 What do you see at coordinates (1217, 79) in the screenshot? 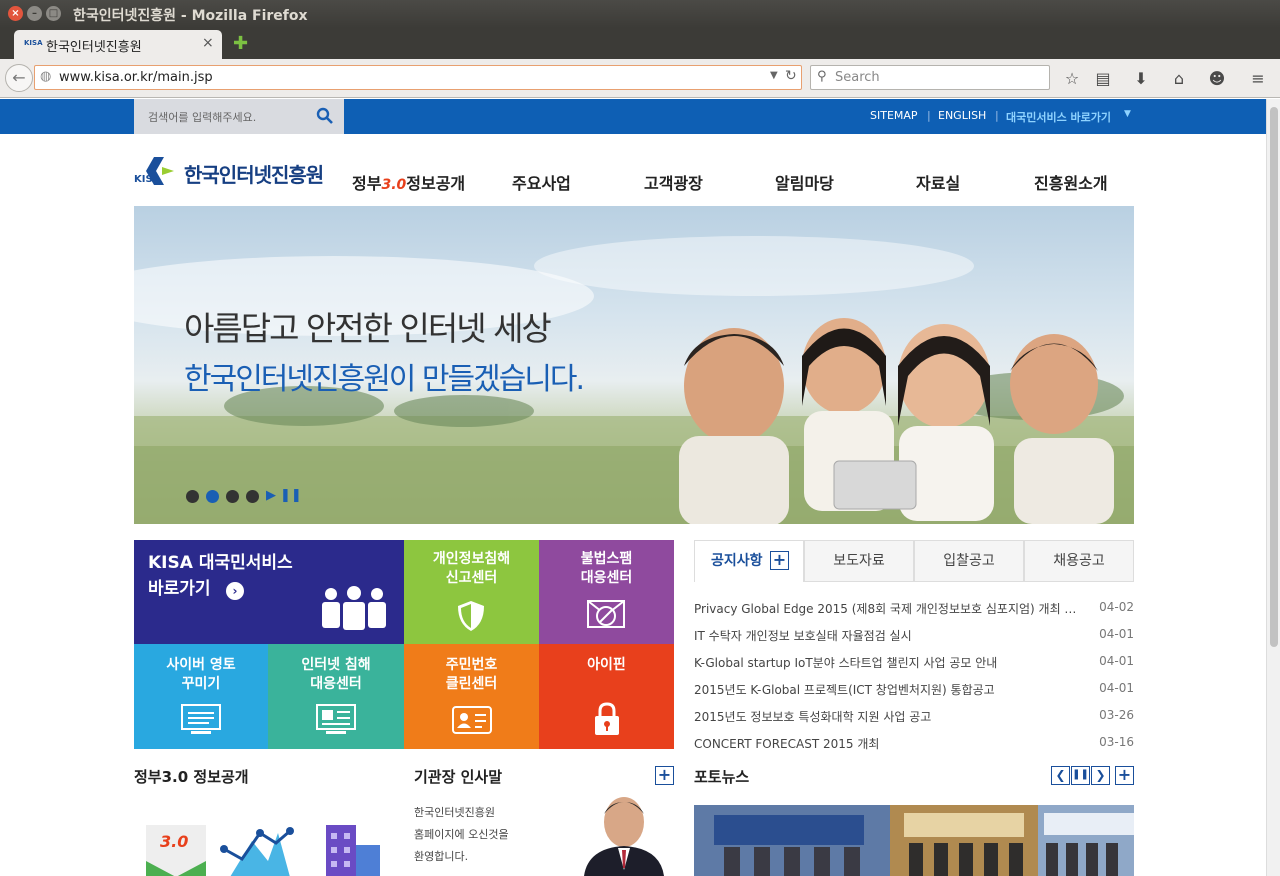
I see `chat-icon: ☻` at bounding box center [1217, 79].